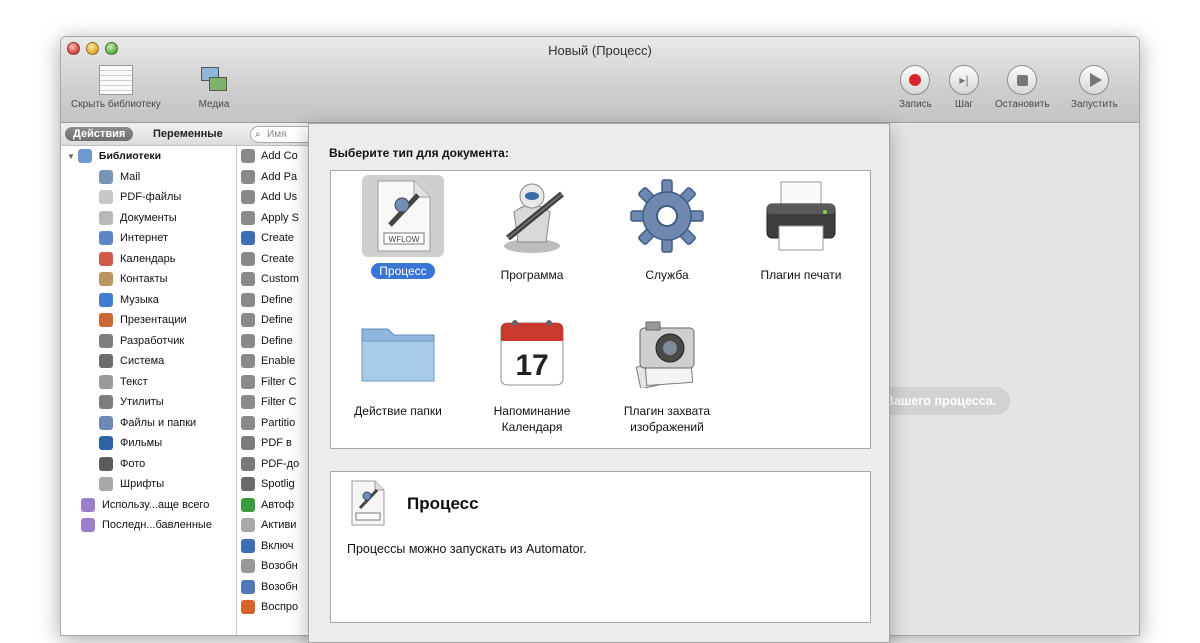  I want to click on action-item: Custom, so click(273, 279).